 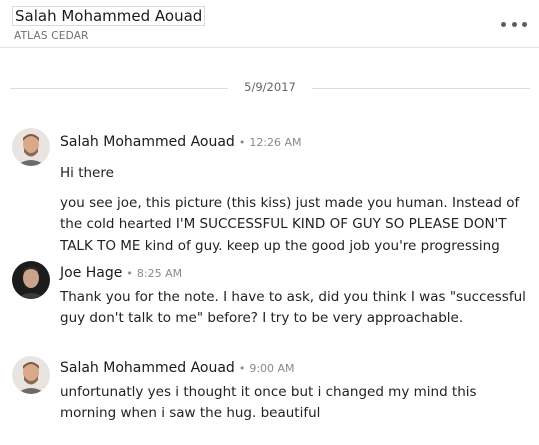 I want to click on message-sender-line: Salah Mohammed Aouad • 12:26 AM, so click(x=181, y=142).